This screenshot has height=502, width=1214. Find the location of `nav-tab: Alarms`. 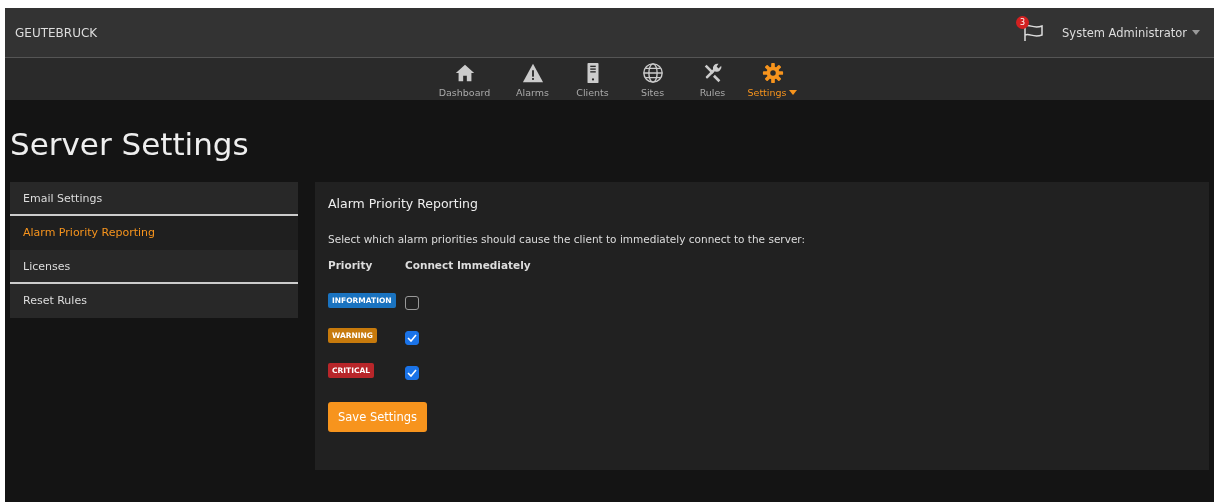

nav-tab: Alarms is located at coordinates (532, 79).